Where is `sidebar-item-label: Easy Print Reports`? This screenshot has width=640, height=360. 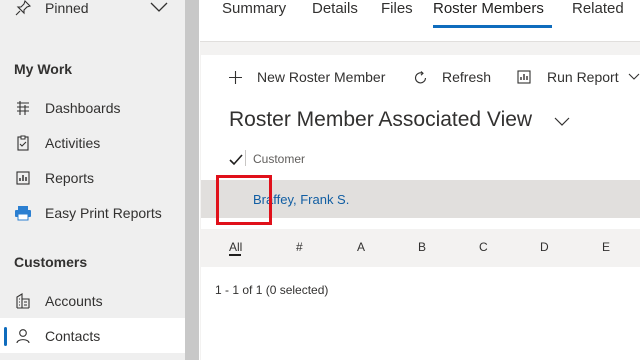
sidebar-item-label: Easy Print Reports is located at coordinates (103, 212).